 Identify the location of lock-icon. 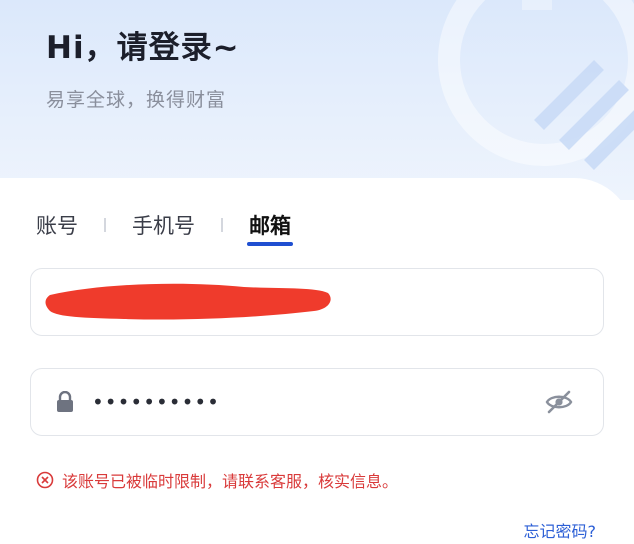
(65, 401).